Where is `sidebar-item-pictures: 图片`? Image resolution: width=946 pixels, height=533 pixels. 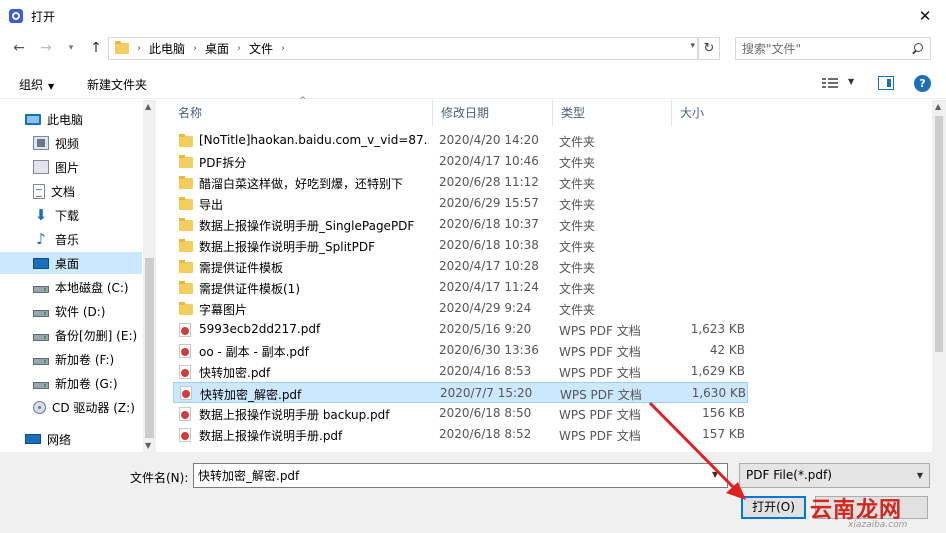
sidebar-item-pictures: 图片 is located at coordinates (71, 167).